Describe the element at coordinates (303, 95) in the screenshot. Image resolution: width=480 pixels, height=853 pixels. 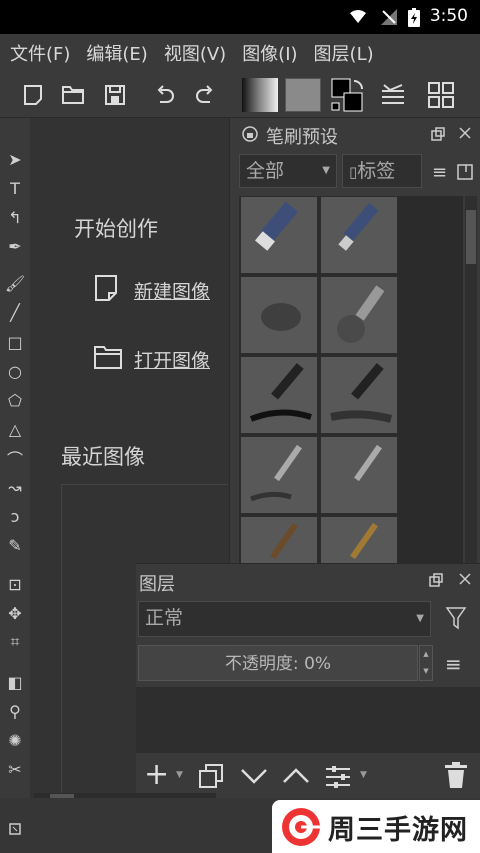
I see `pattern-selector` at that location.